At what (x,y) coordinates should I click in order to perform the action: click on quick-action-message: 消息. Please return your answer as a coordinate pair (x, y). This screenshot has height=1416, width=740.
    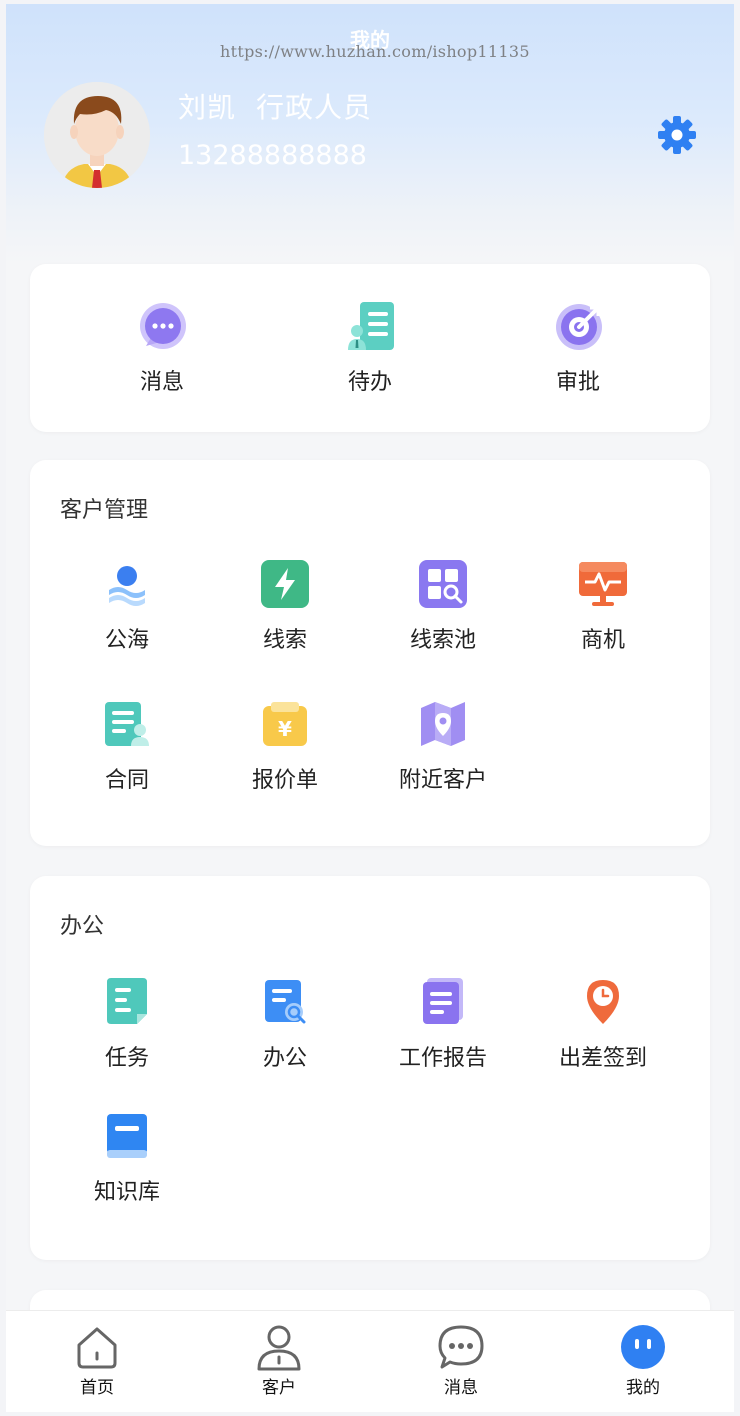
    Looking at the image, I should click on (162, 357).